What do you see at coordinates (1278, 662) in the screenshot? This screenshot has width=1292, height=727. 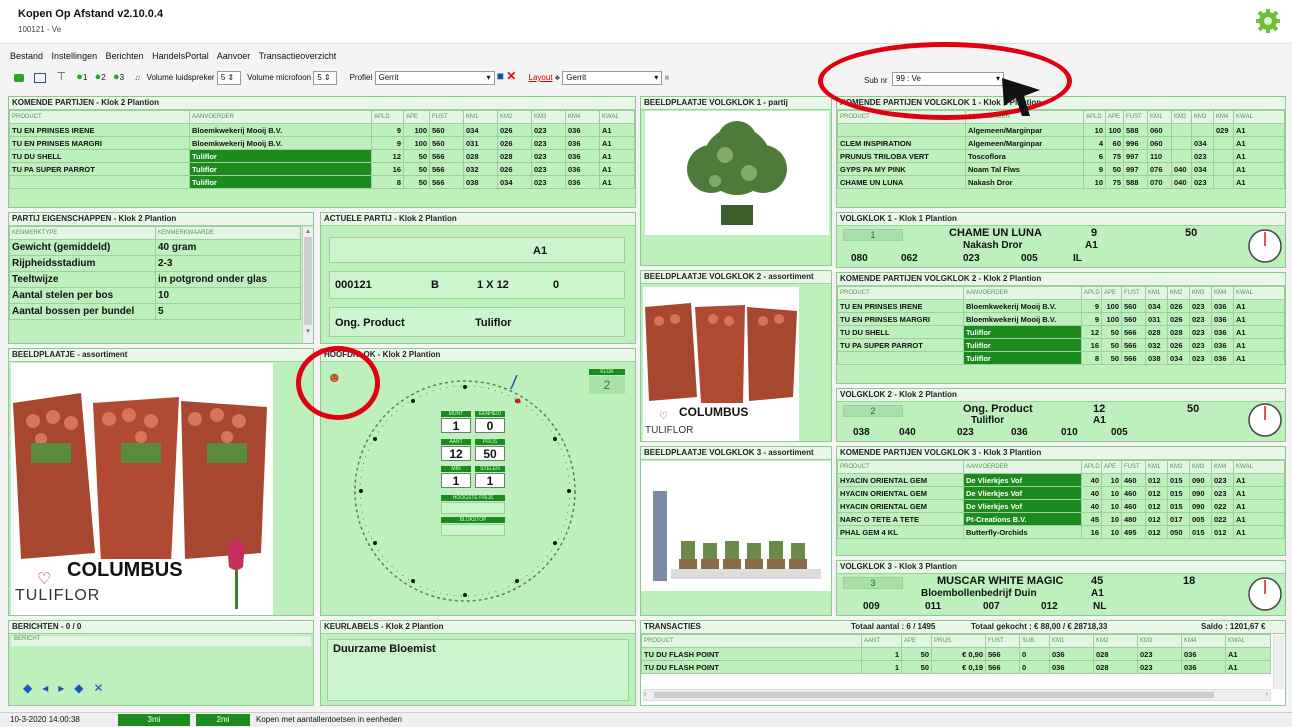 I see `vertical-scrollbar` at bounding box center [1278, 662].